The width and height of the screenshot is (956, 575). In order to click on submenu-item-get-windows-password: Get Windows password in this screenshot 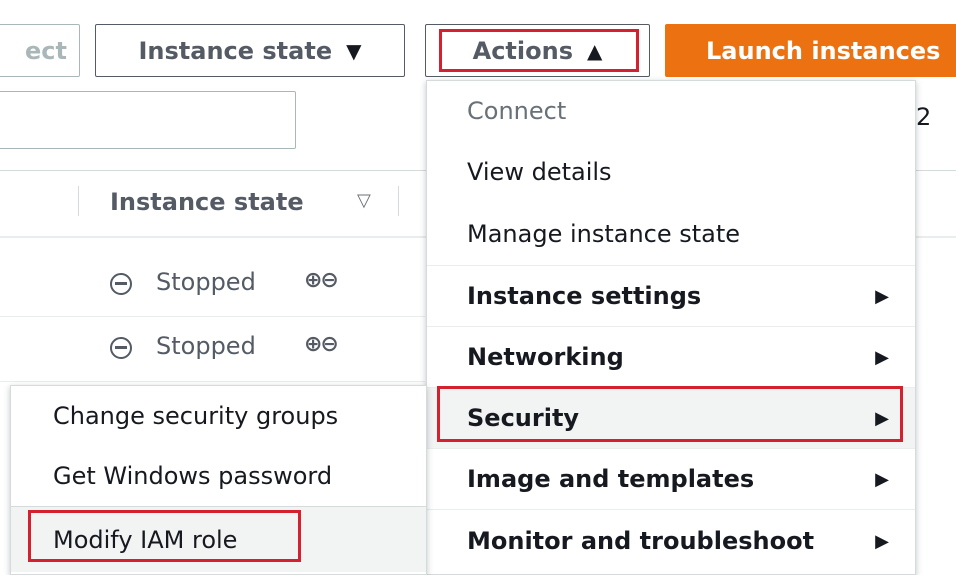, I will do `click(218, 476)`.